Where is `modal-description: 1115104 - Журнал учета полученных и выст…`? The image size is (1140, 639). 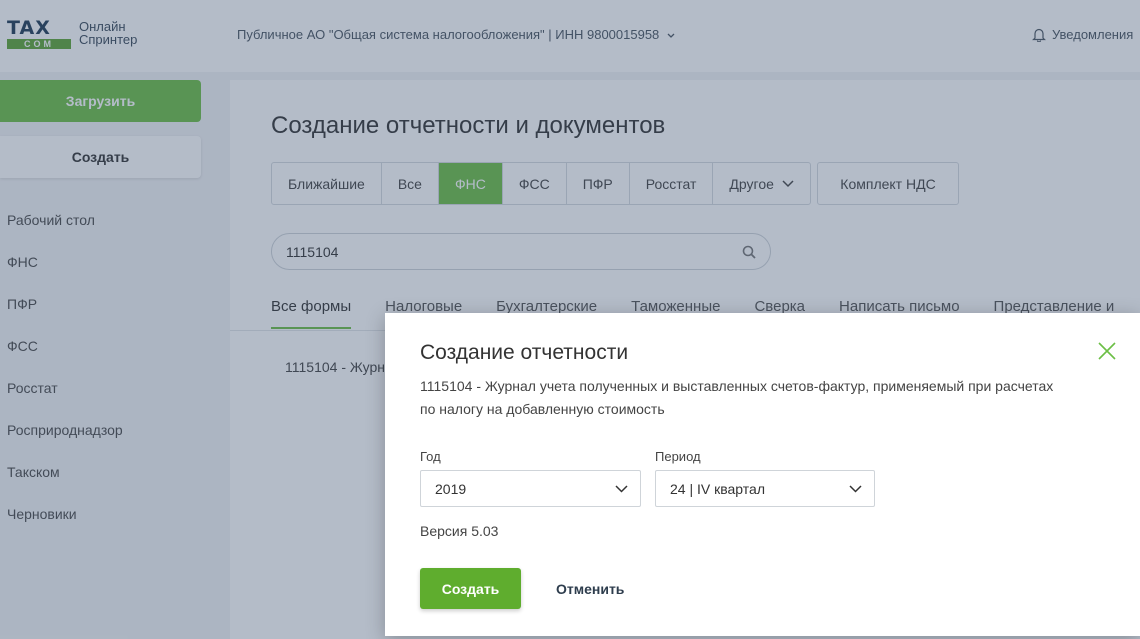 modal-description: 1115104 - Журнал учета полученных и выст… is located at coordinates (737, 397).